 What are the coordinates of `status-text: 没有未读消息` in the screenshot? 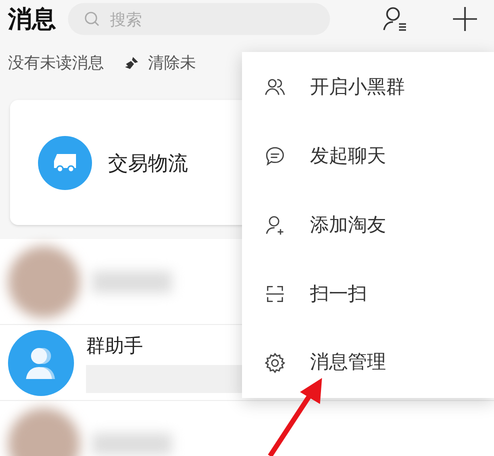 It's located at (56, 63).